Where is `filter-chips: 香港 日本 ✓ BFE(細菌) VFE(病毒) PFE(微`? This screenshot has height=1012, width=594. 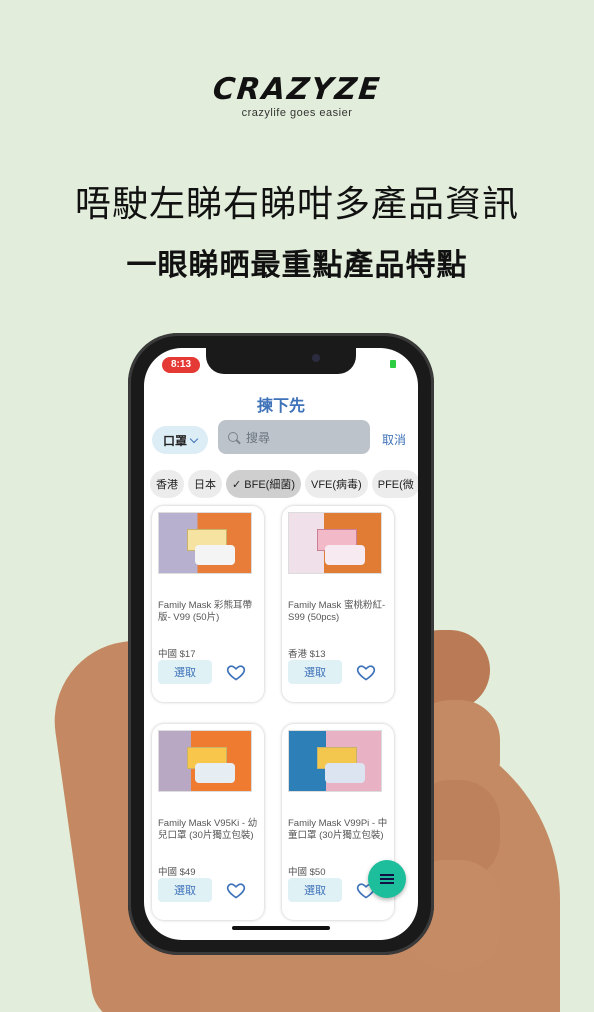 filter-chips: 香港 日本 ✓ BFE(細菌) VFE(病毒) PFE(微 is located at coordinates (284, 484).